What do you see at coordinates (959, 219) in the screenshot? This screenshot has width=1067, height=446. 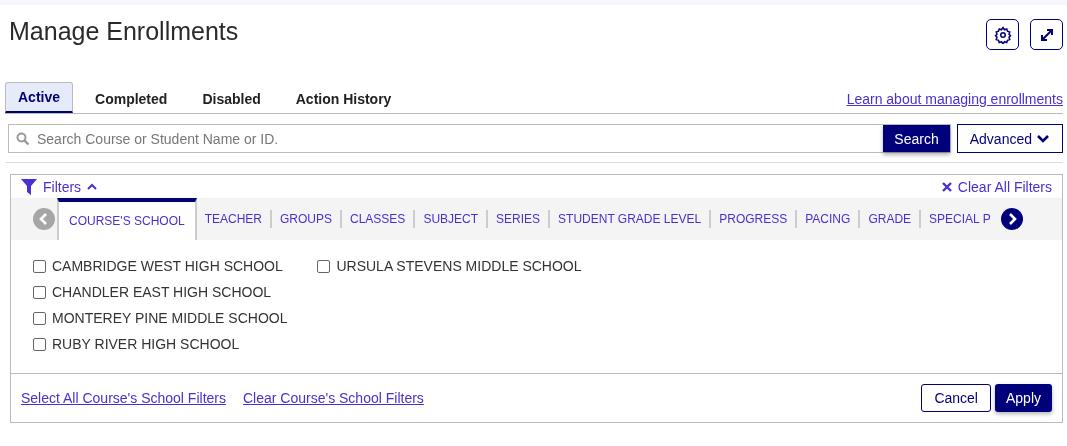 I see `filter-tab: SPECIAL P` at bounding box center [959, 219].